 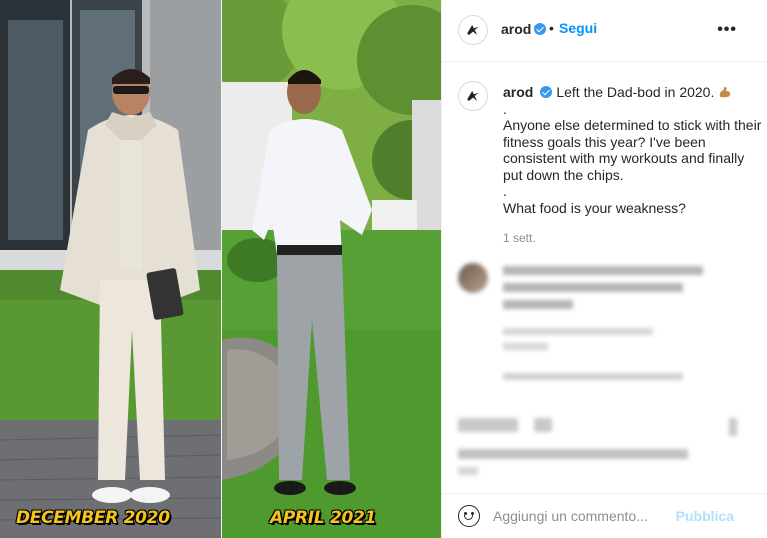 What do you see at coordinates (727, 30) in the screenshot?
I see `more-horizontal-icon: •••` at bounding box center [727, 30].